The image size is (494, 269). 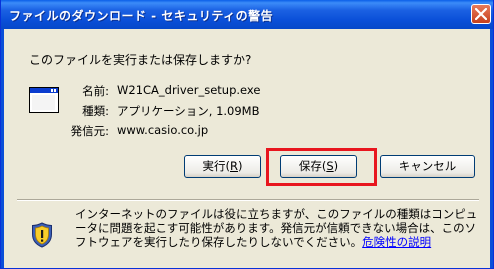 I want to click on close-icon, so click(x=481, y=14).